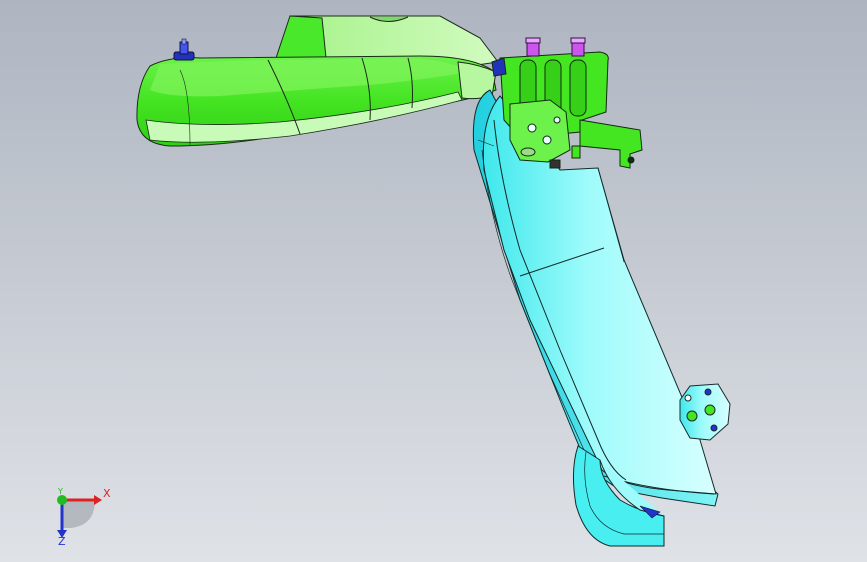  I want to click on octagonal-mount-plate, so click(705, 412).